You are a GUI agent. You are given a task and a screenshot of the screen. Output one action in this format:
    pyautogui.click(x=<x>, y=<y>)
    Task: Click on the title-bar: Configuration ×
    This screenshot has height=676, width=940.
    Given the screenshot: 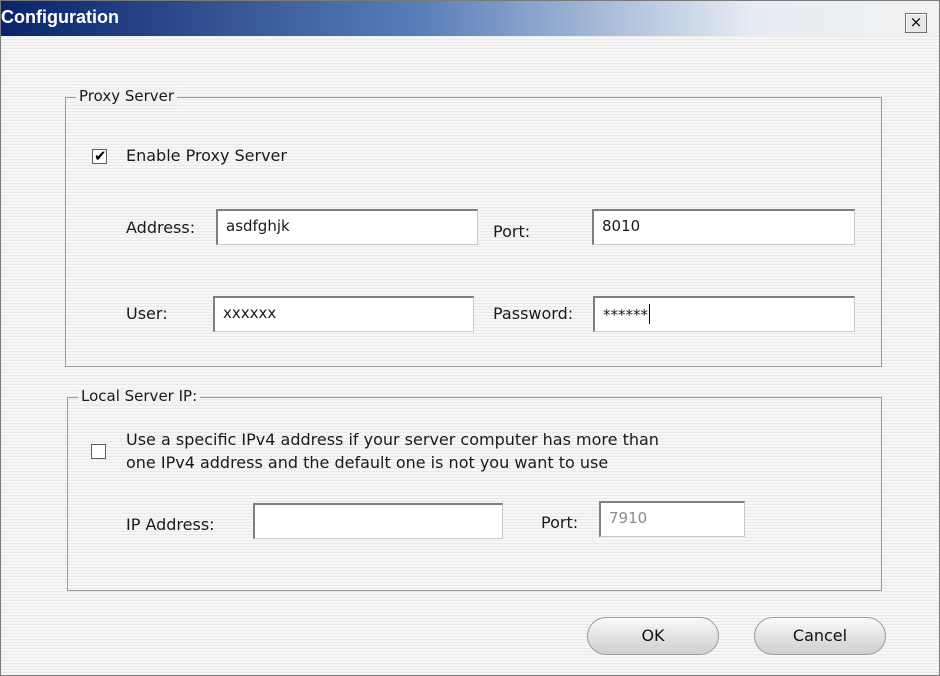 What is the action you would take?
    pyautogui.click(x=470, y=18)
    